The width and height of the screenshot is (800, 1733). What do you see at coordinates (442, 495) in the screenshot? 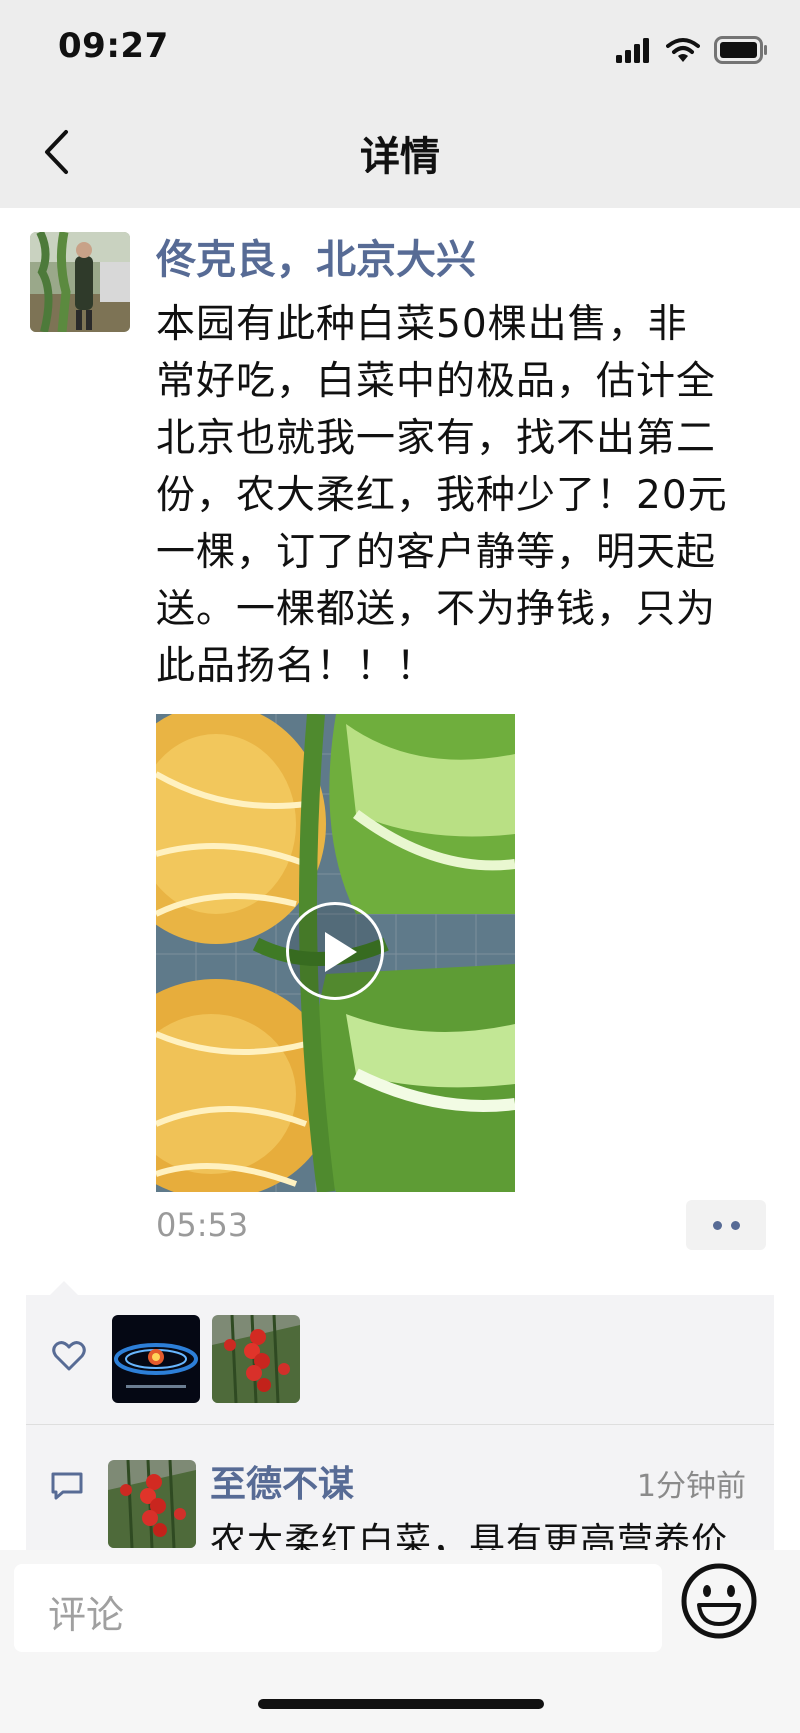
I see `post-text-line: 份，农大柔红，我种少了！20元` at bounding box center [442, 495].